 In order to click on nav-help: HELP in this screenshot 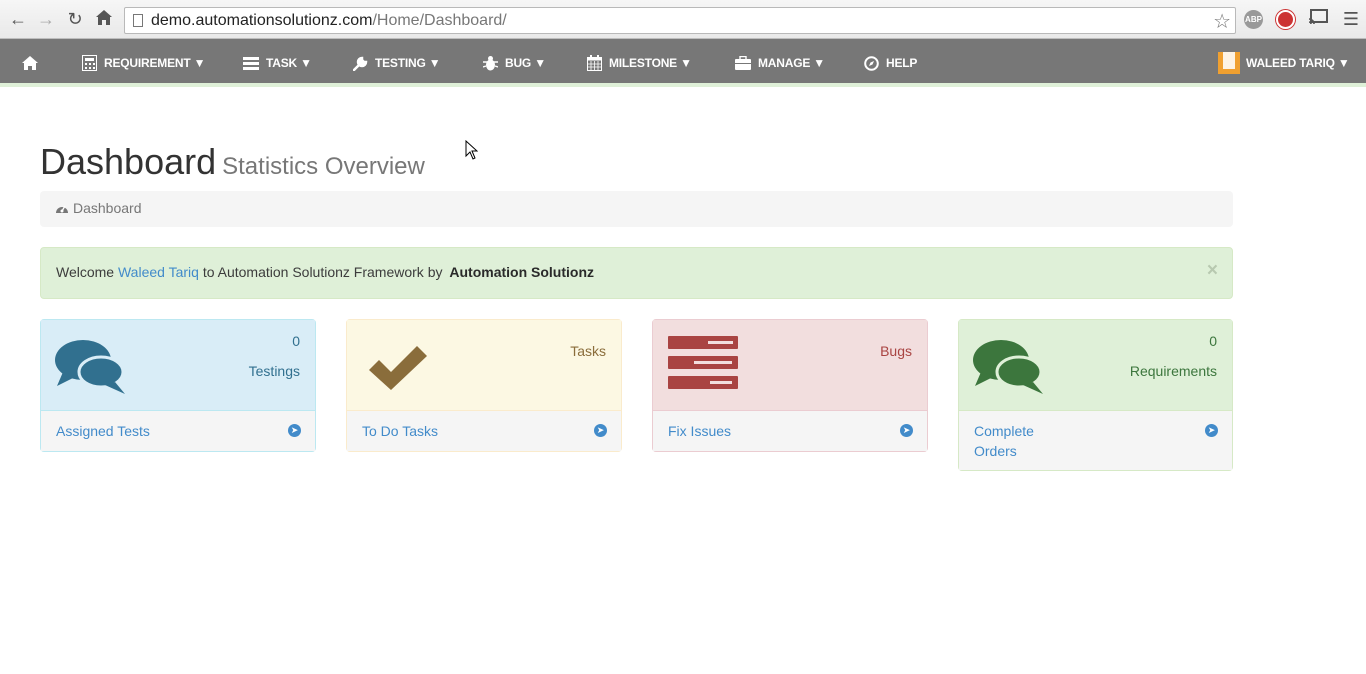, I will do `click(890, 63)`.